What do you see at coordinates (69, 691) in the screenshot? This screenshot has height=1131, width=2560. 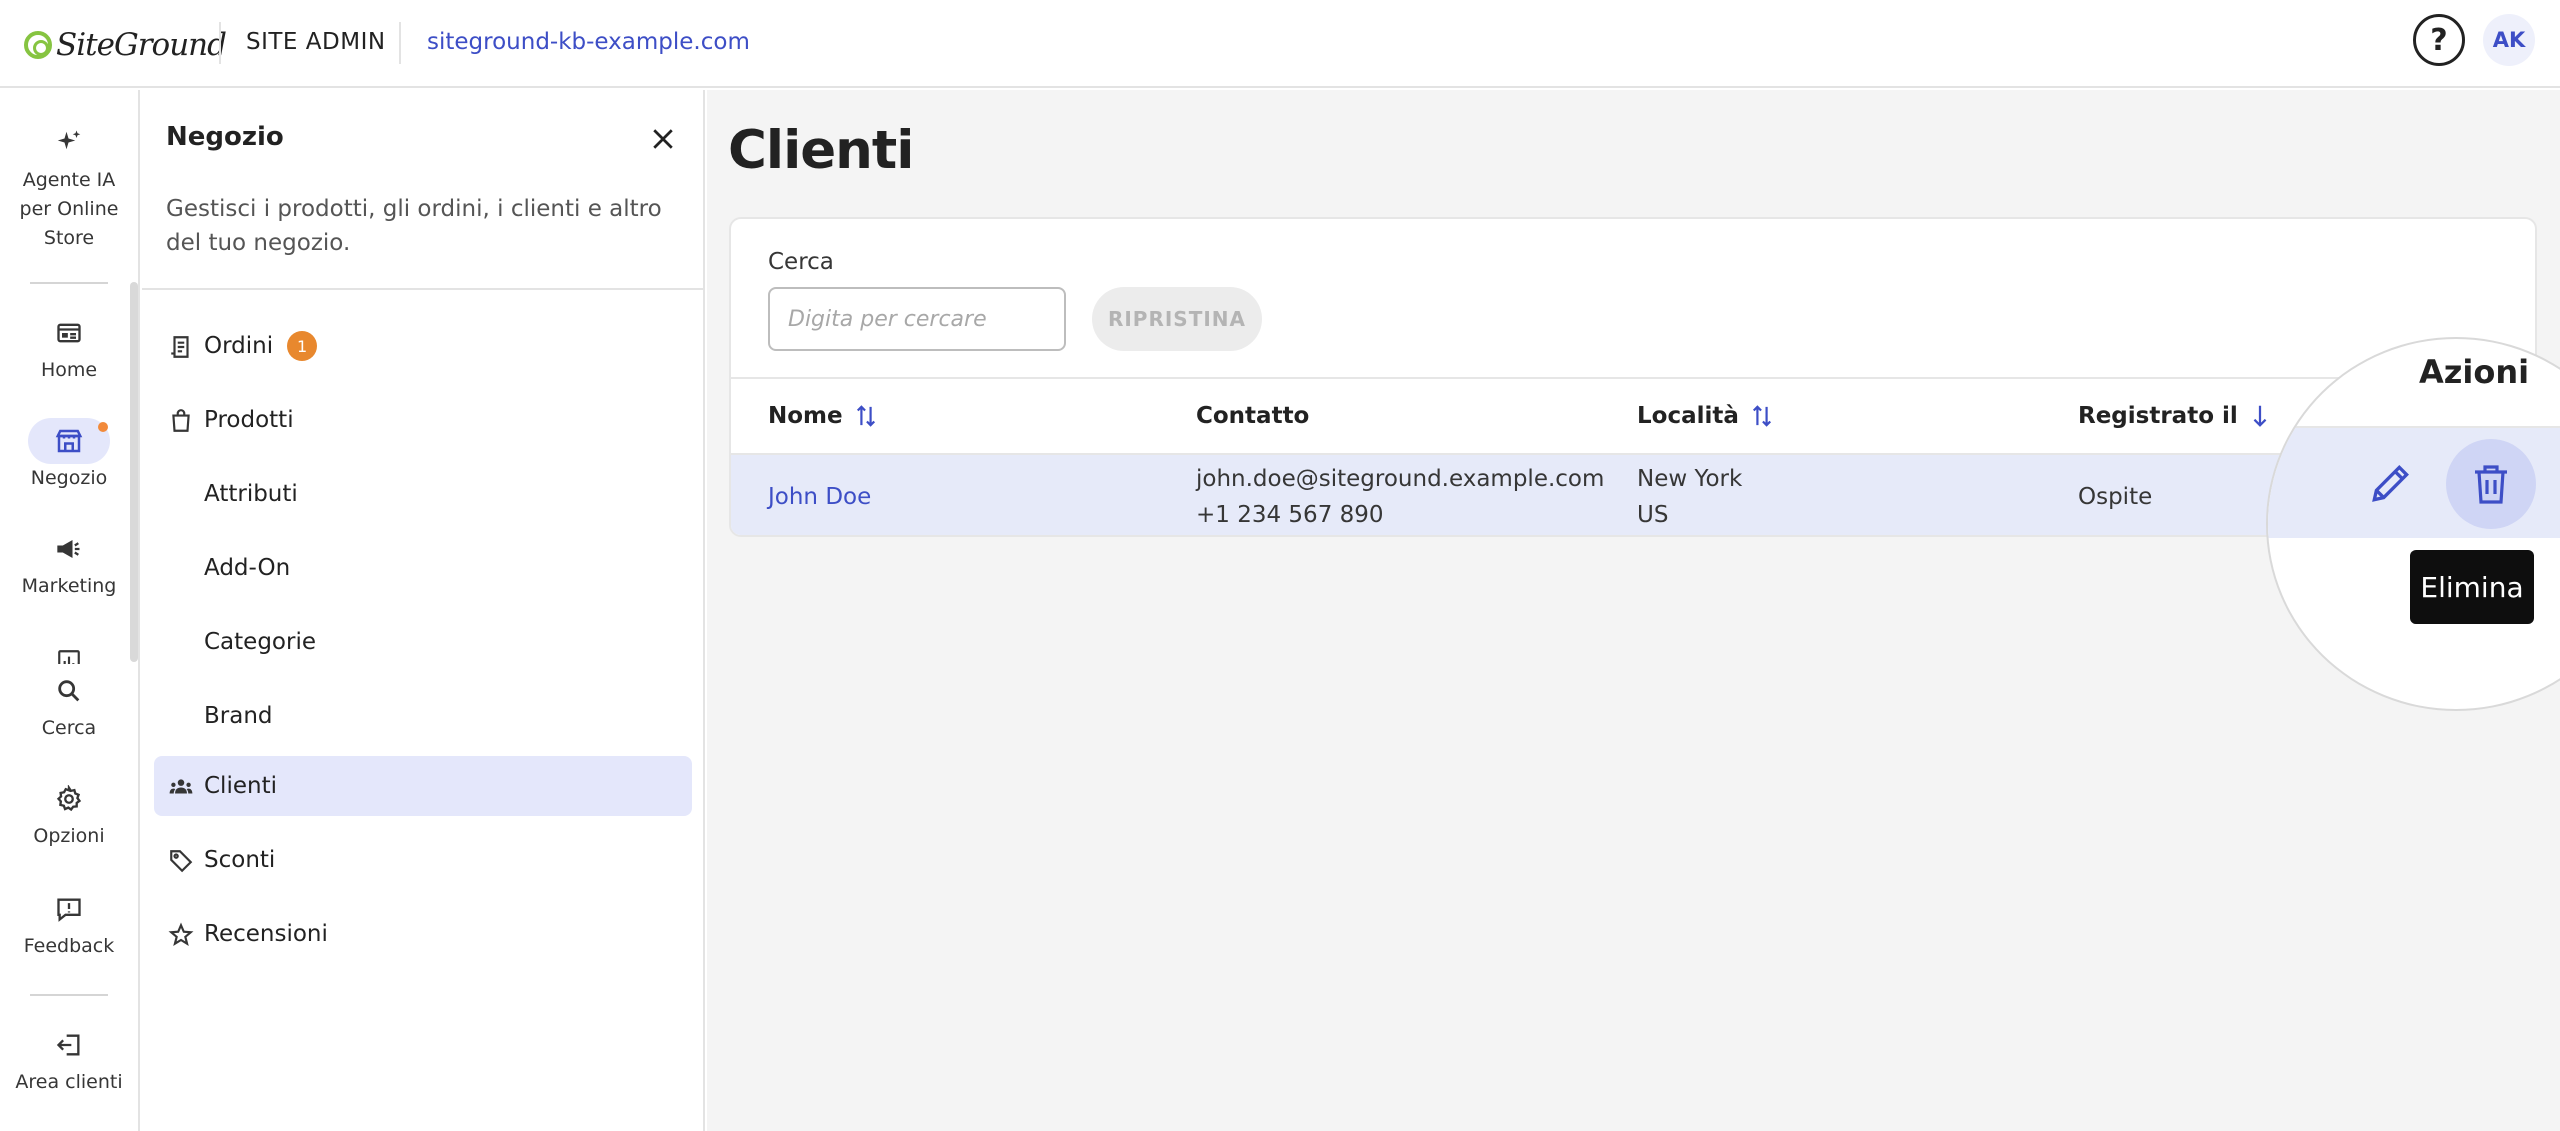 I see `search-icon` at bounding box center [69, 691].